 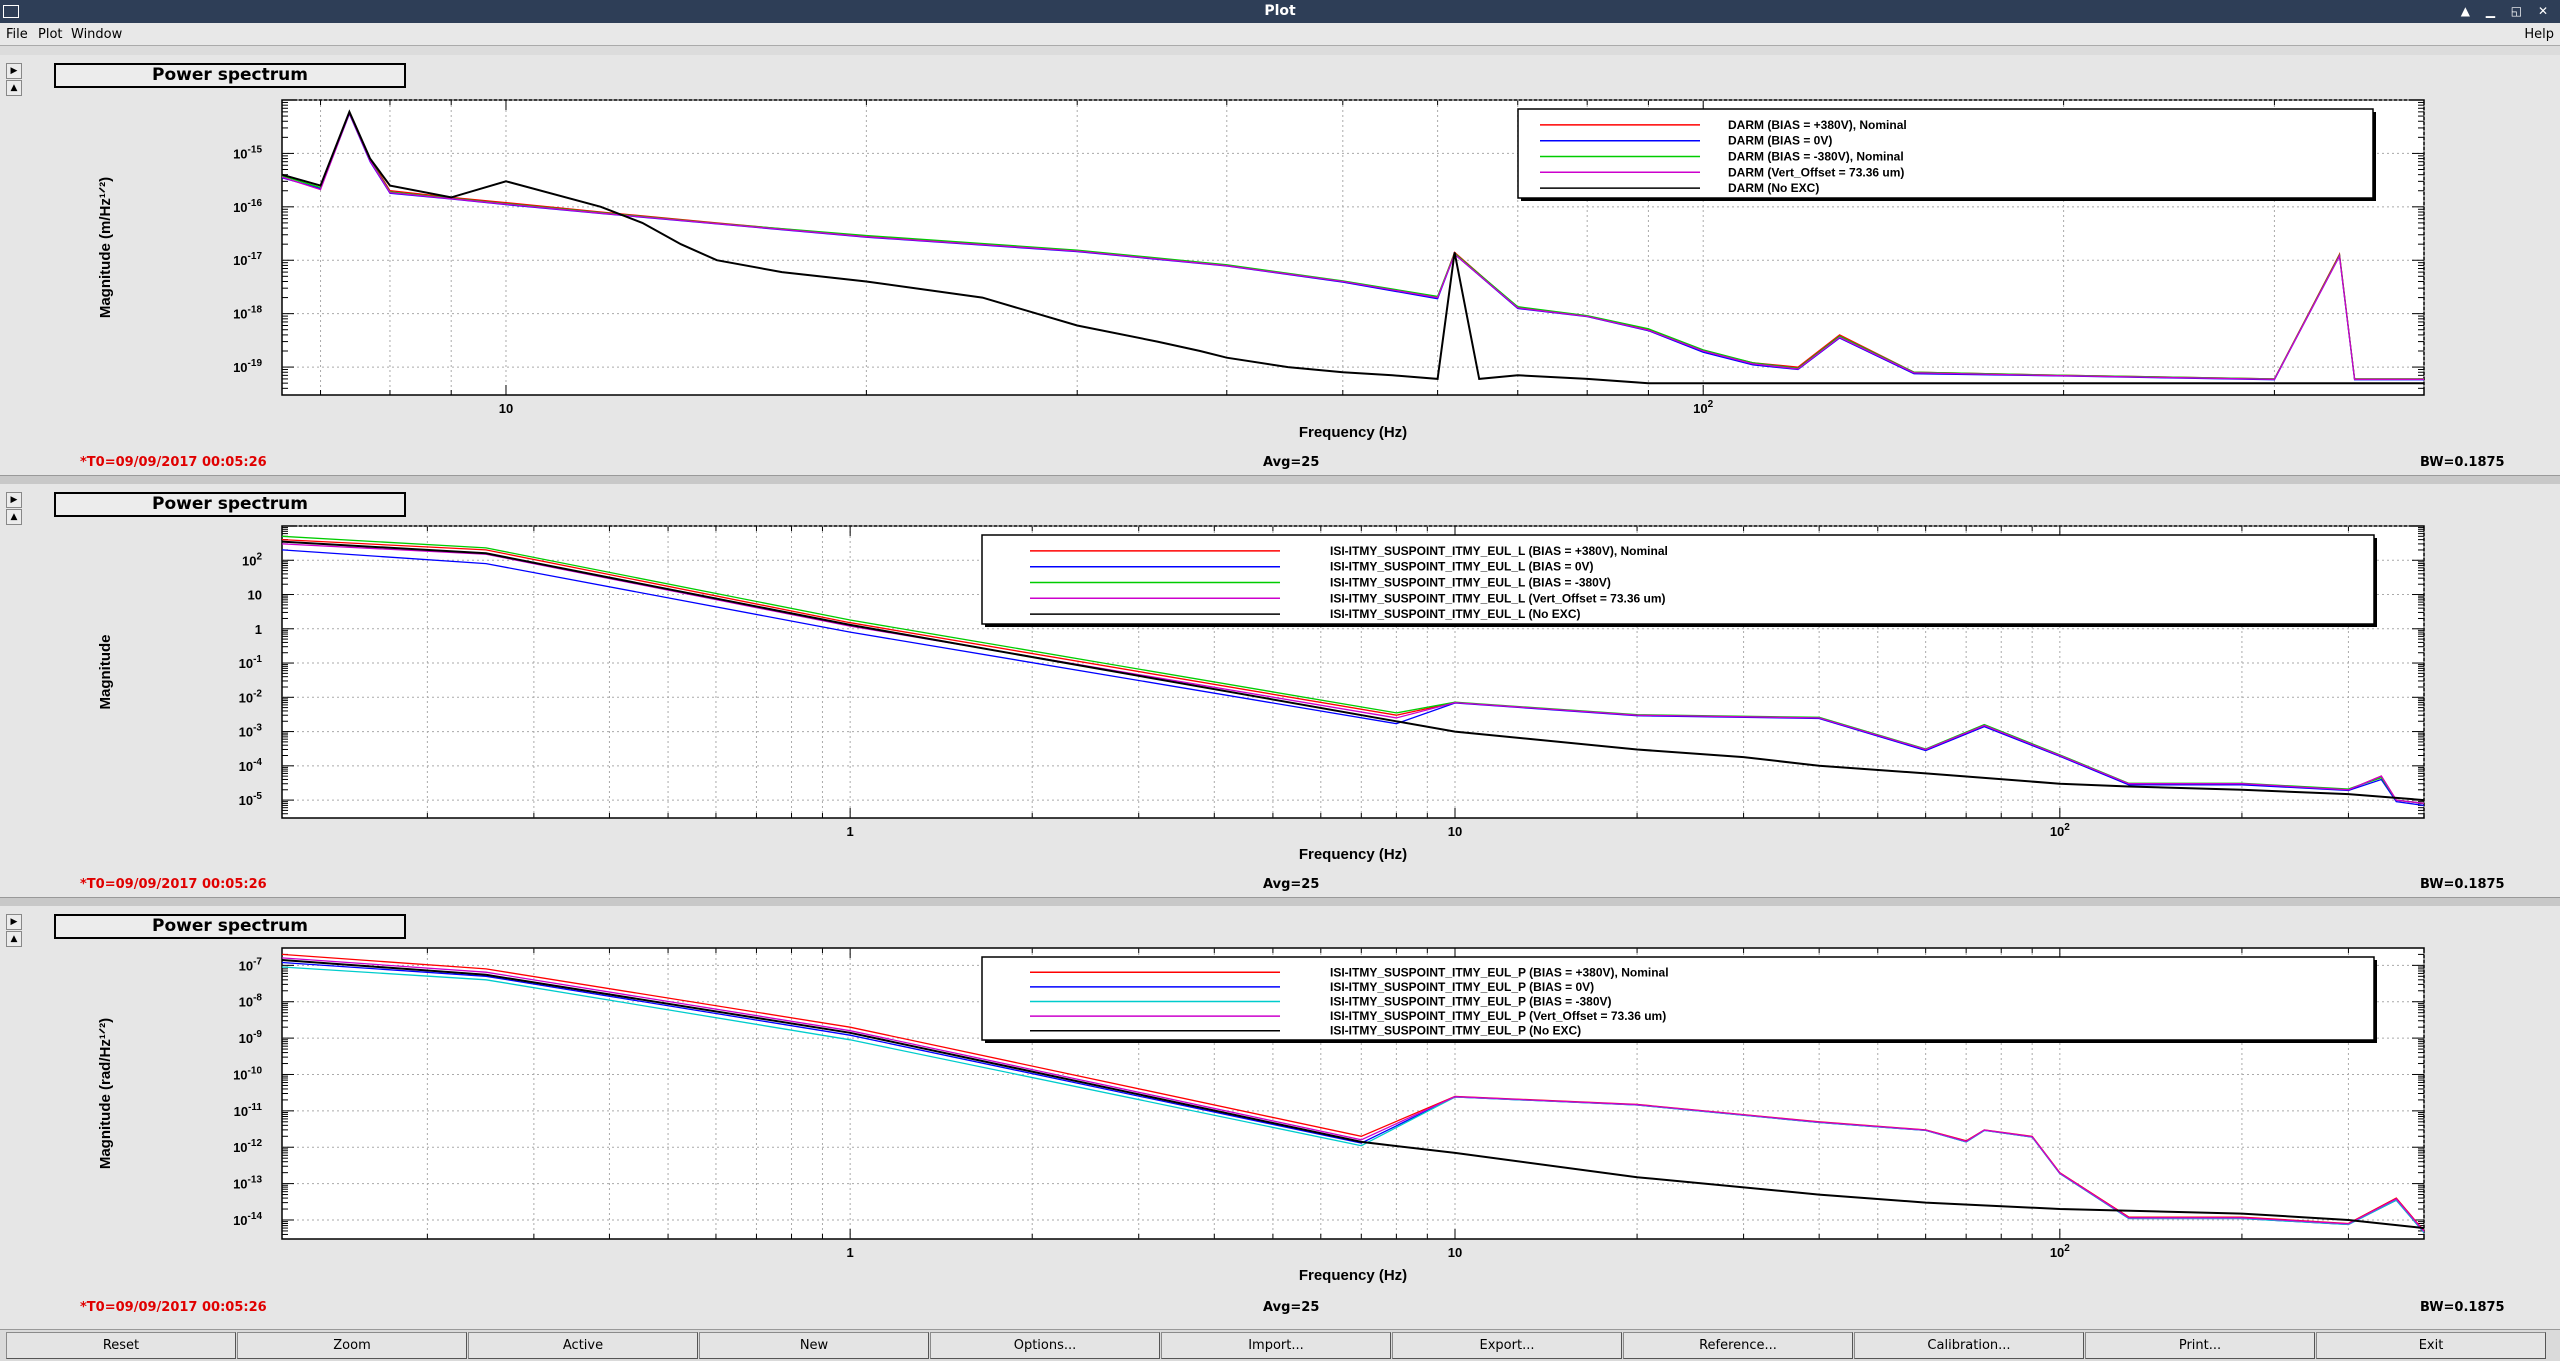 I want to click on menubar: File Plot Window Help, so click(x=1280, y=34).